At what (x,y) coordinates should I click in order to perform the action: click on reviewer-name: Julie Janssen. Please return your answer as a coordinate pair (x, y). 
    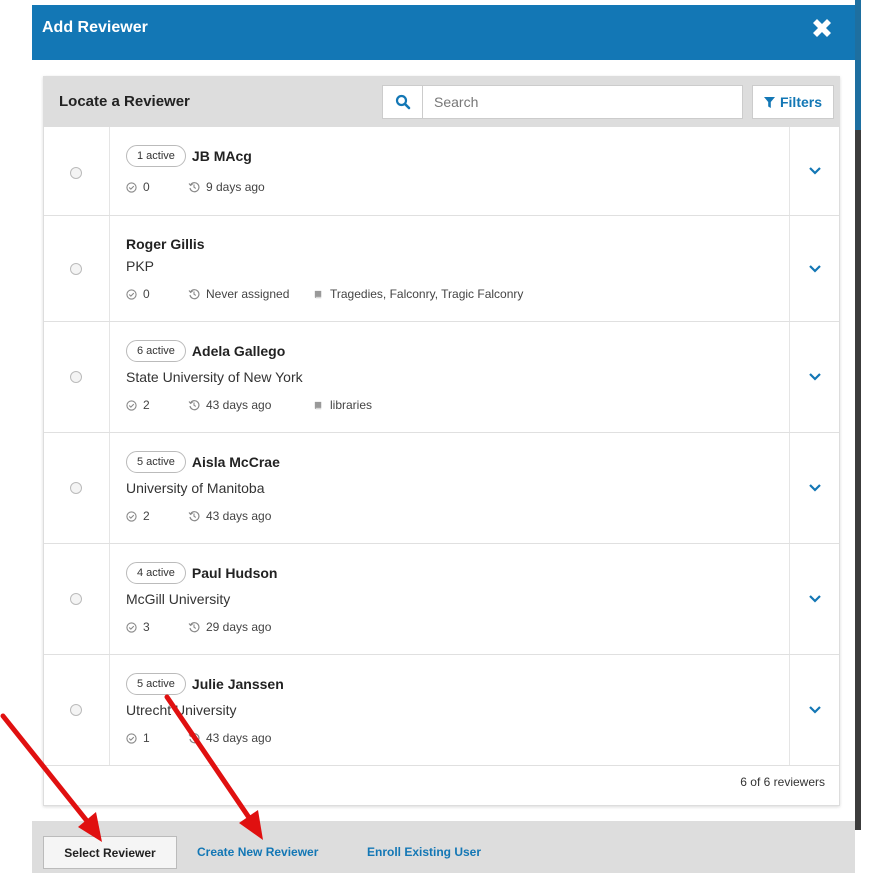
    Looking at the image, I should click on (237, 684).